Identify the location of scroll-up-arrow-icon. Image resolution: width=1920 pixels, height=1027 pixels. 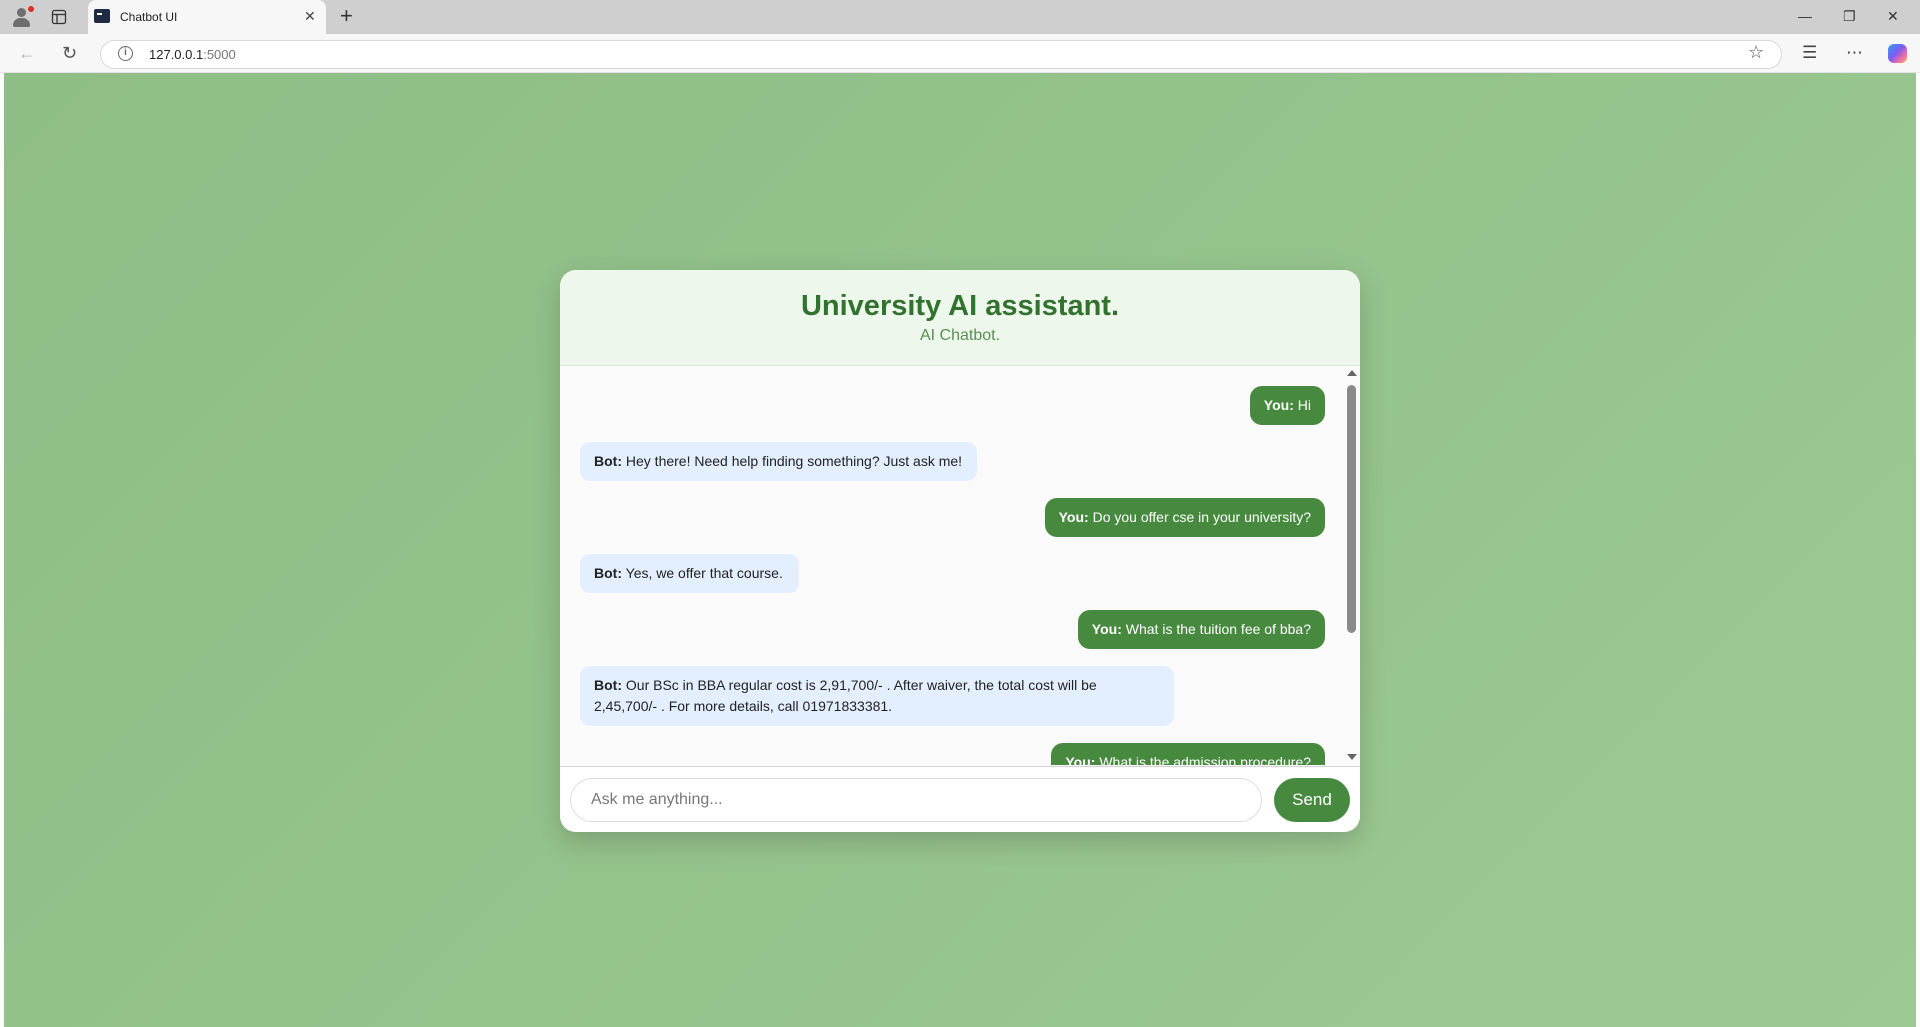
(1352, 373).